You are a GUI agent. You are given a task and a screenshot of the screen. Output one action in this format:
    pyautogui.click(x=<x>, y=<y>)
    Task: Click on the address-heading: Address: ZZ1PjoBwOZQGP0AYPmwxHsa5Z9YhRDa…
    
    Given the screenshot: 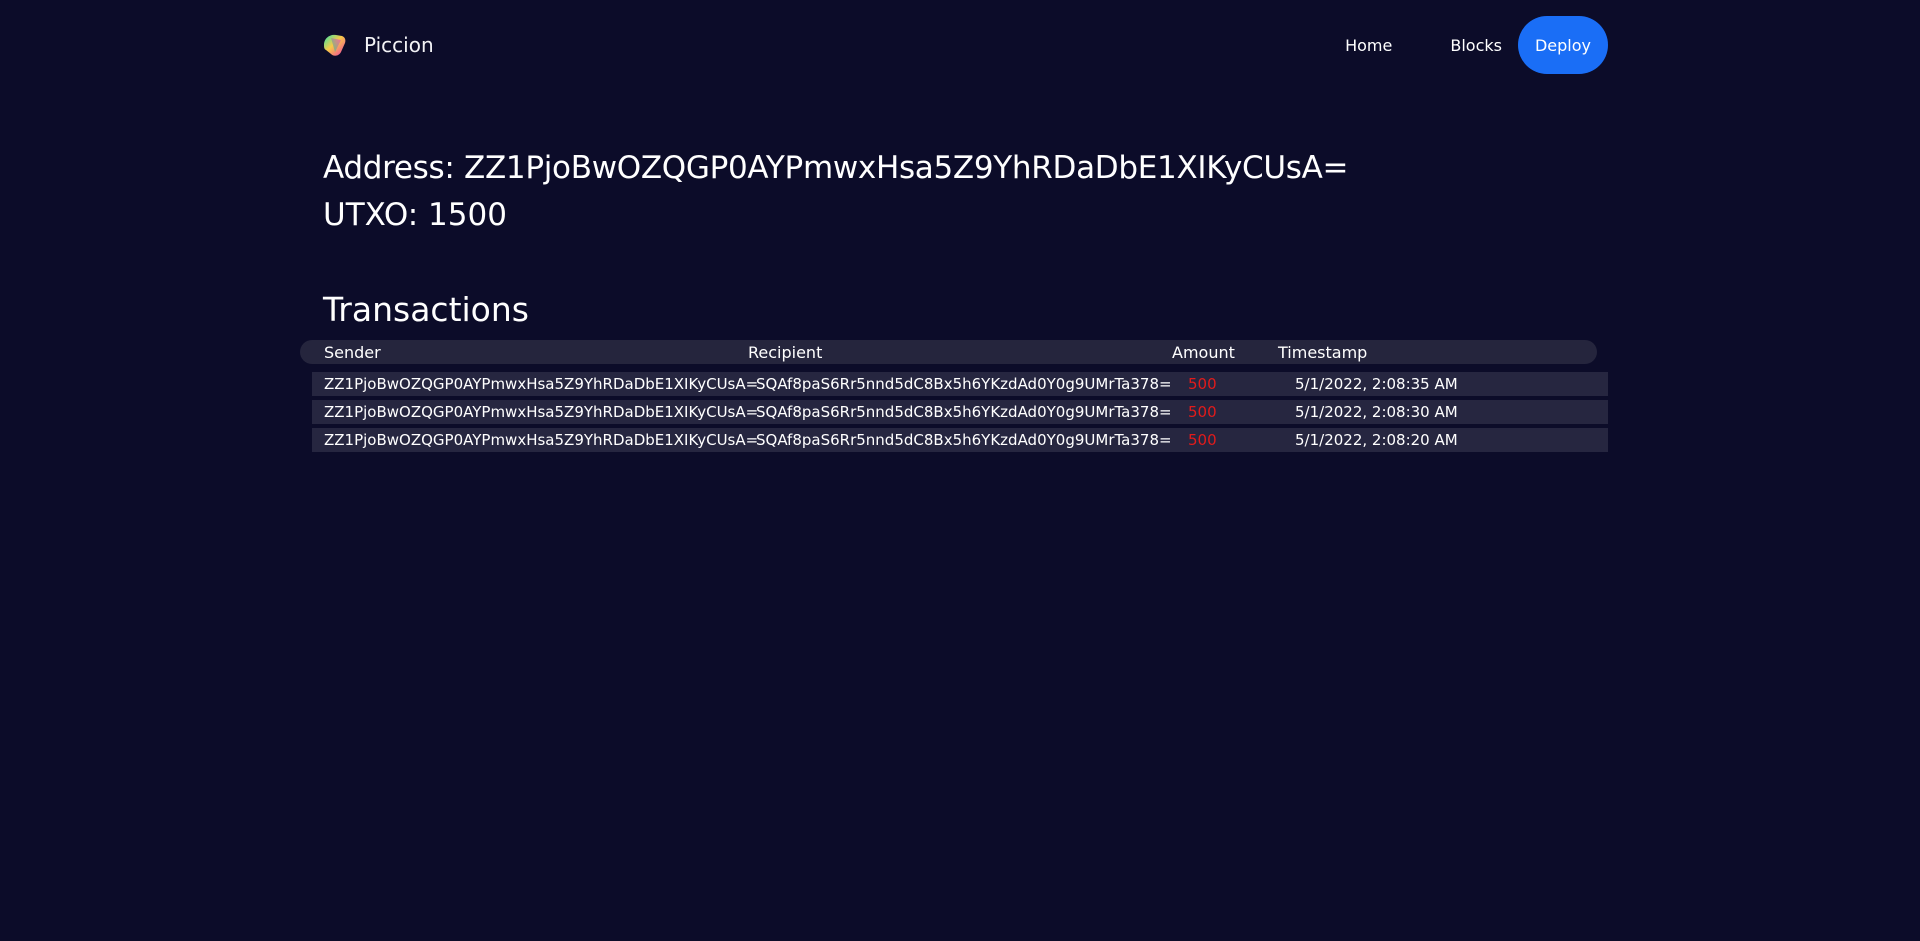 What is the action you would take?
    pyautogui.click(x=836, y=168)
    